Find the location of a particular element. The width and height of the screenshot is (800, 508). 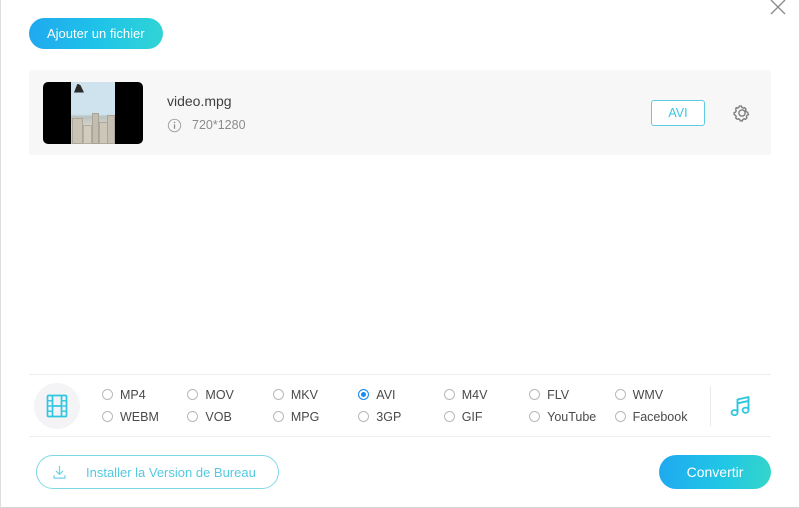

format-option-label: MP4 is located at coordinates (133, 394).